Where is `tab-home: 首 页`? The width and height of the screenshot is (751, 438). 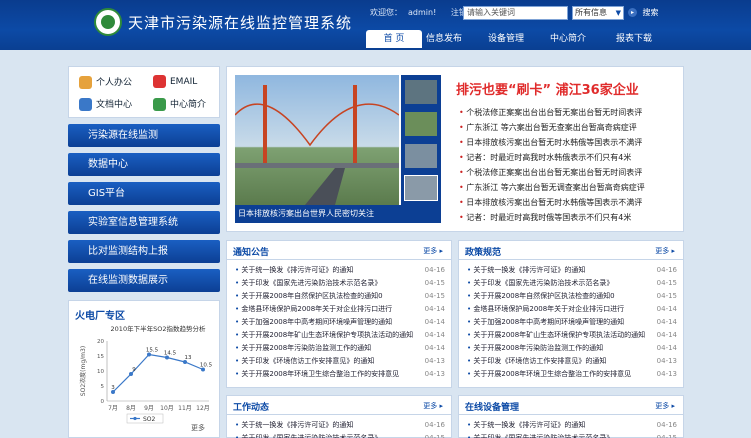 tab-home: 首 页 is located at coordinates (394, 39).